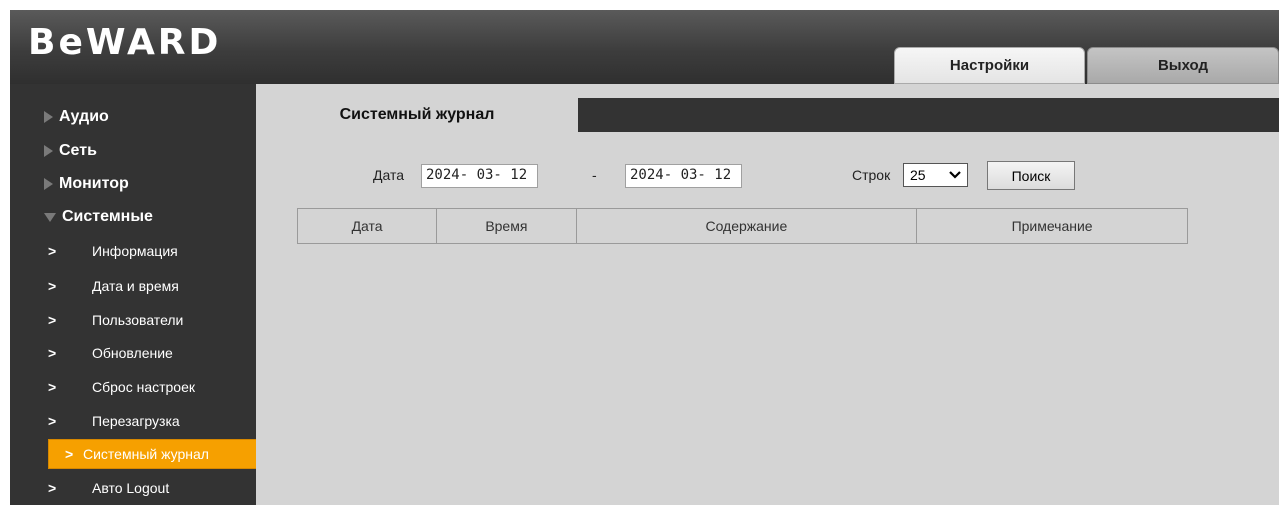 The image size is (1279, 505). I want to click on sidebar-item-update: > Обновление, so click(110, 353).